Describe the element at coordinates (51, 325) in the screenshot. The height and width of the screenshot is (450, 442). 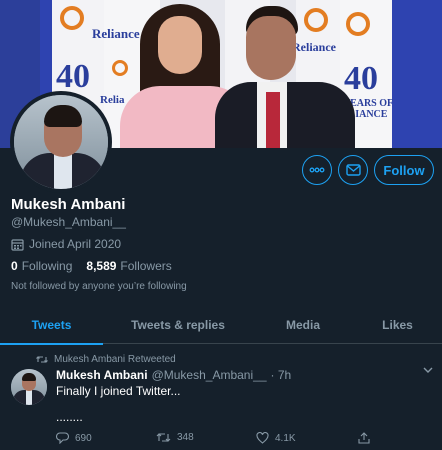
I see `tab-tweets: Tweets` at that location.